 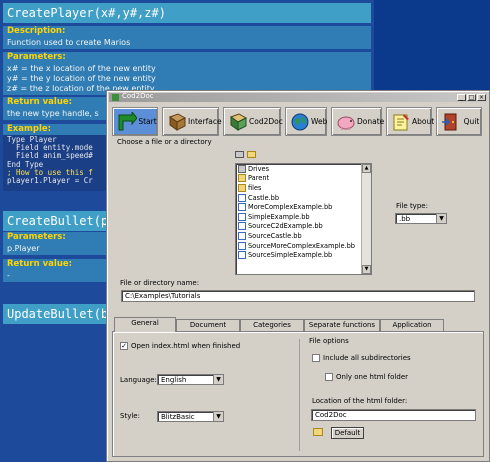 What do you see at coordinates (393, 415) in the screenshot?
I see `html-folder-input: Cod2Doc` at bounding box center [393, 415].